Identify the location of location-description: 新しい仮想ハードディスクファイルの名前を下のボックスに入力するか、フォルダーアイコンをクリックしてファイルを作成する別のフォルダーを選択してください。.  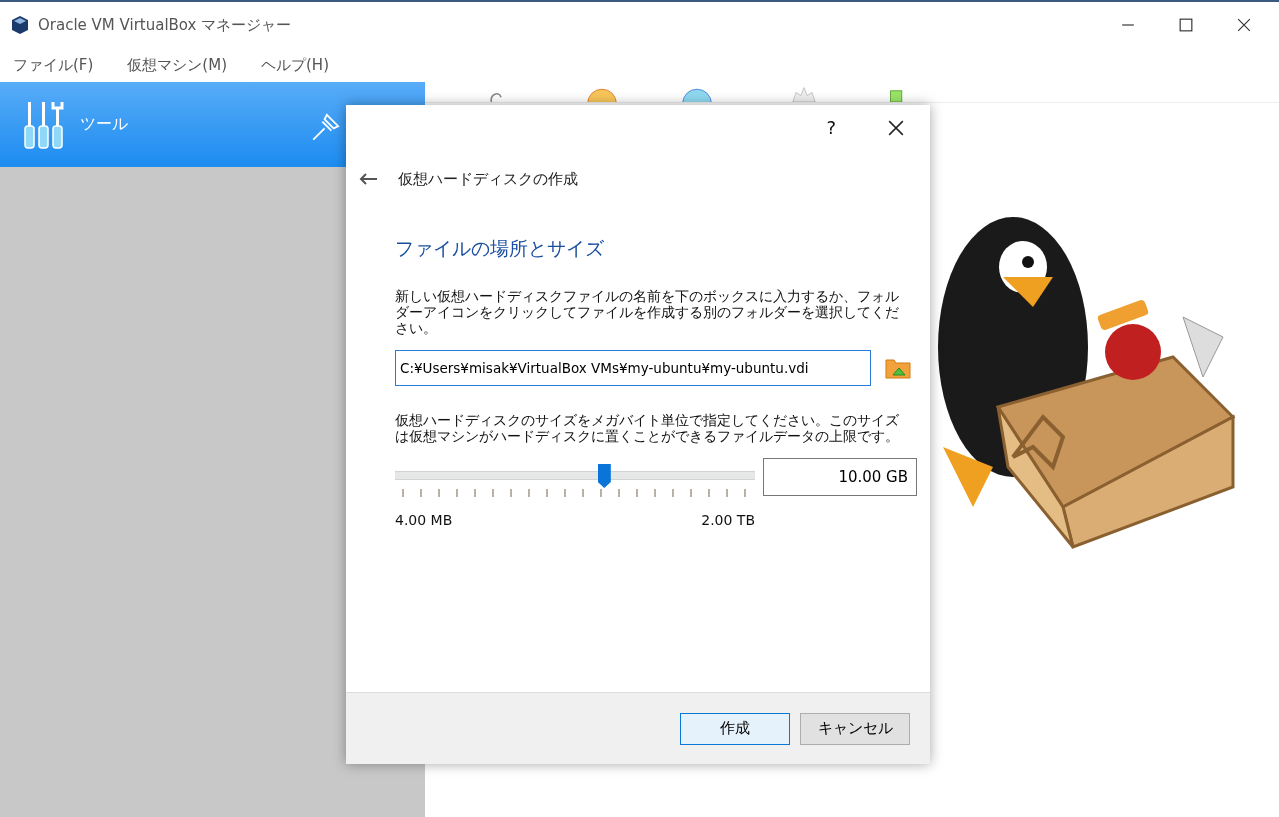
(647, 312).